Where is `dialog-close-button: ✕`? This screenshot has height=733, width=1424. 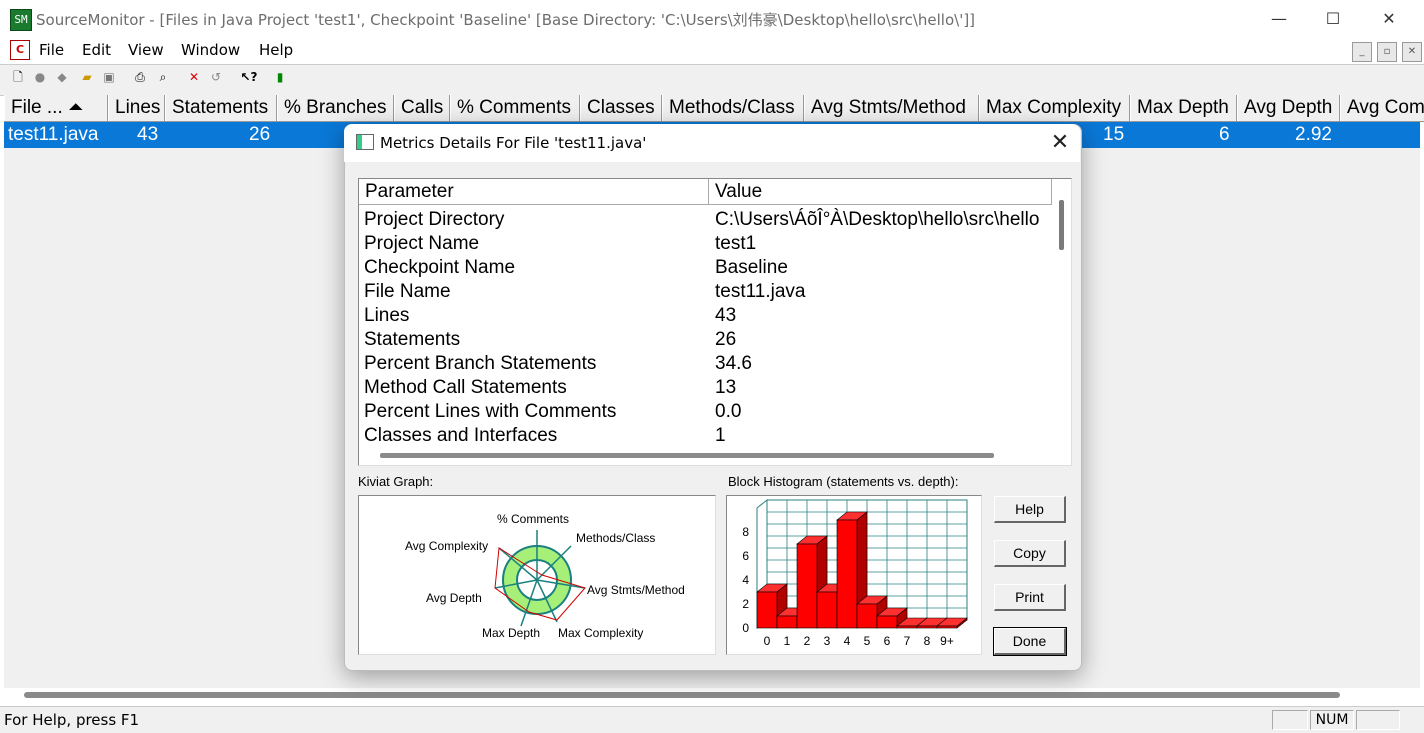 dialog-close-button: ✕ is located at coordinates (1060, 143).